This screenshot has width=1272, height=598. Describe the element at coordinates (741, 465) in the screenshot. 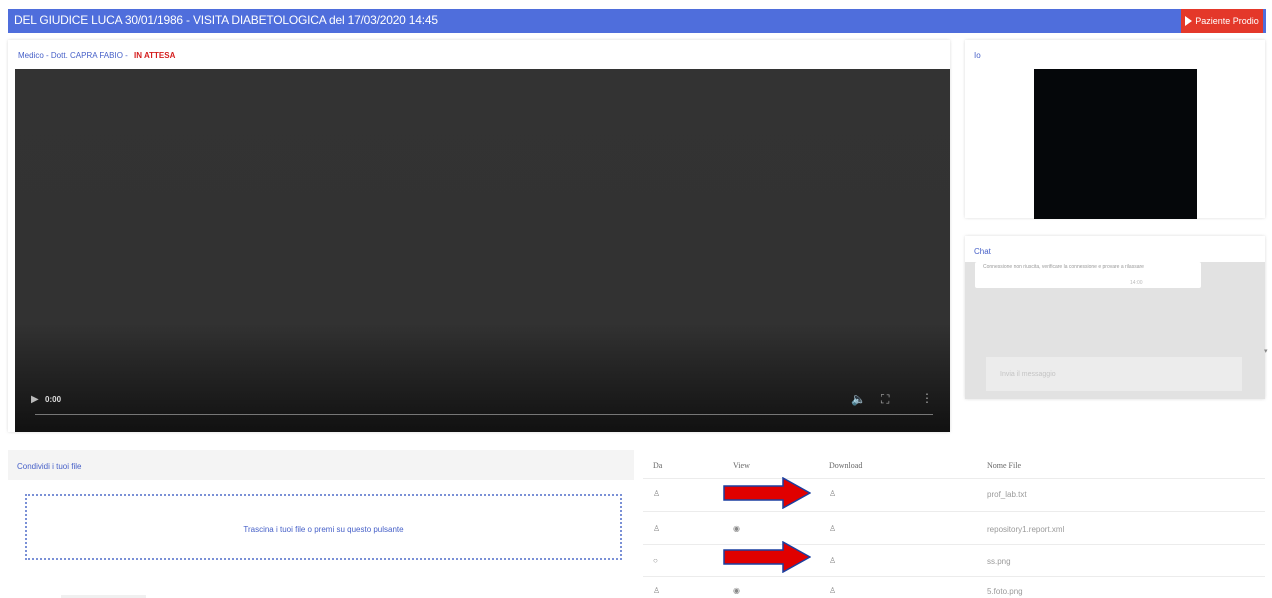

I see `column-header-view: View` at that location.